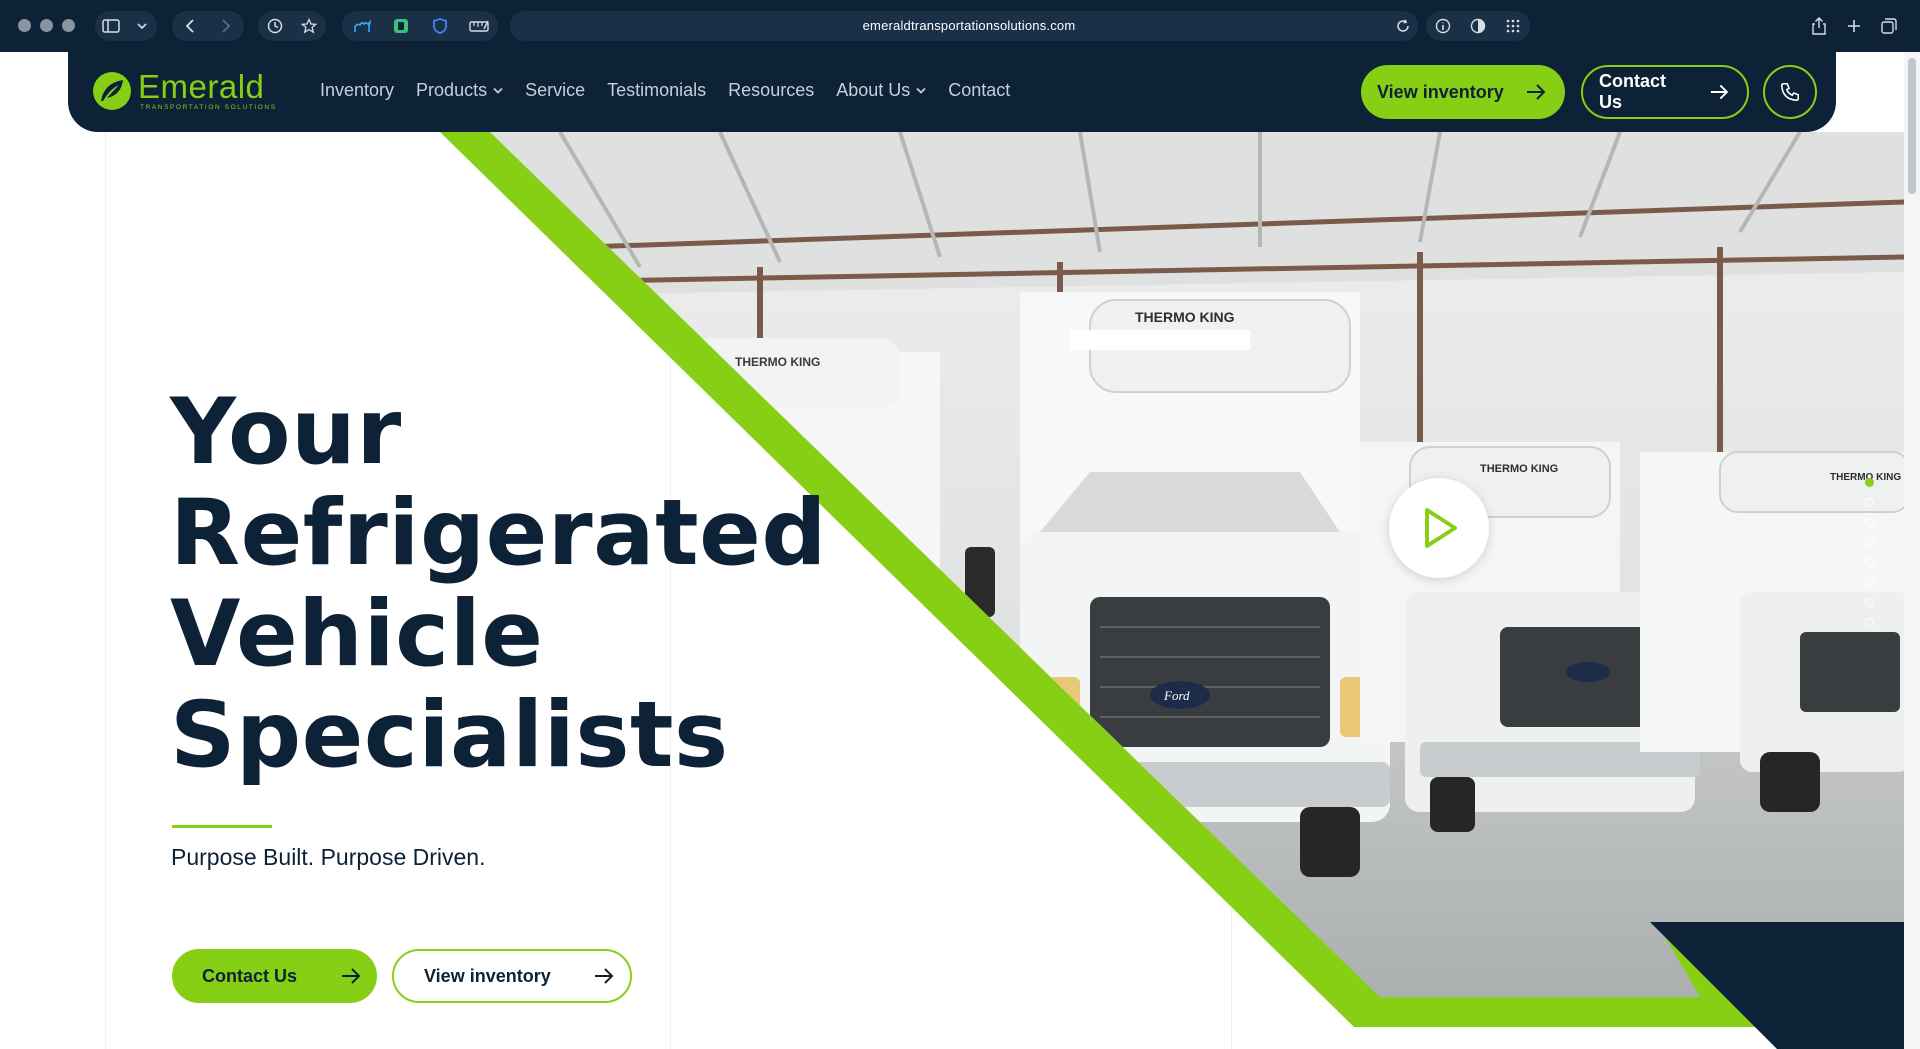  I want to click on menu-item-about-us: About Us, so click(881, 90).